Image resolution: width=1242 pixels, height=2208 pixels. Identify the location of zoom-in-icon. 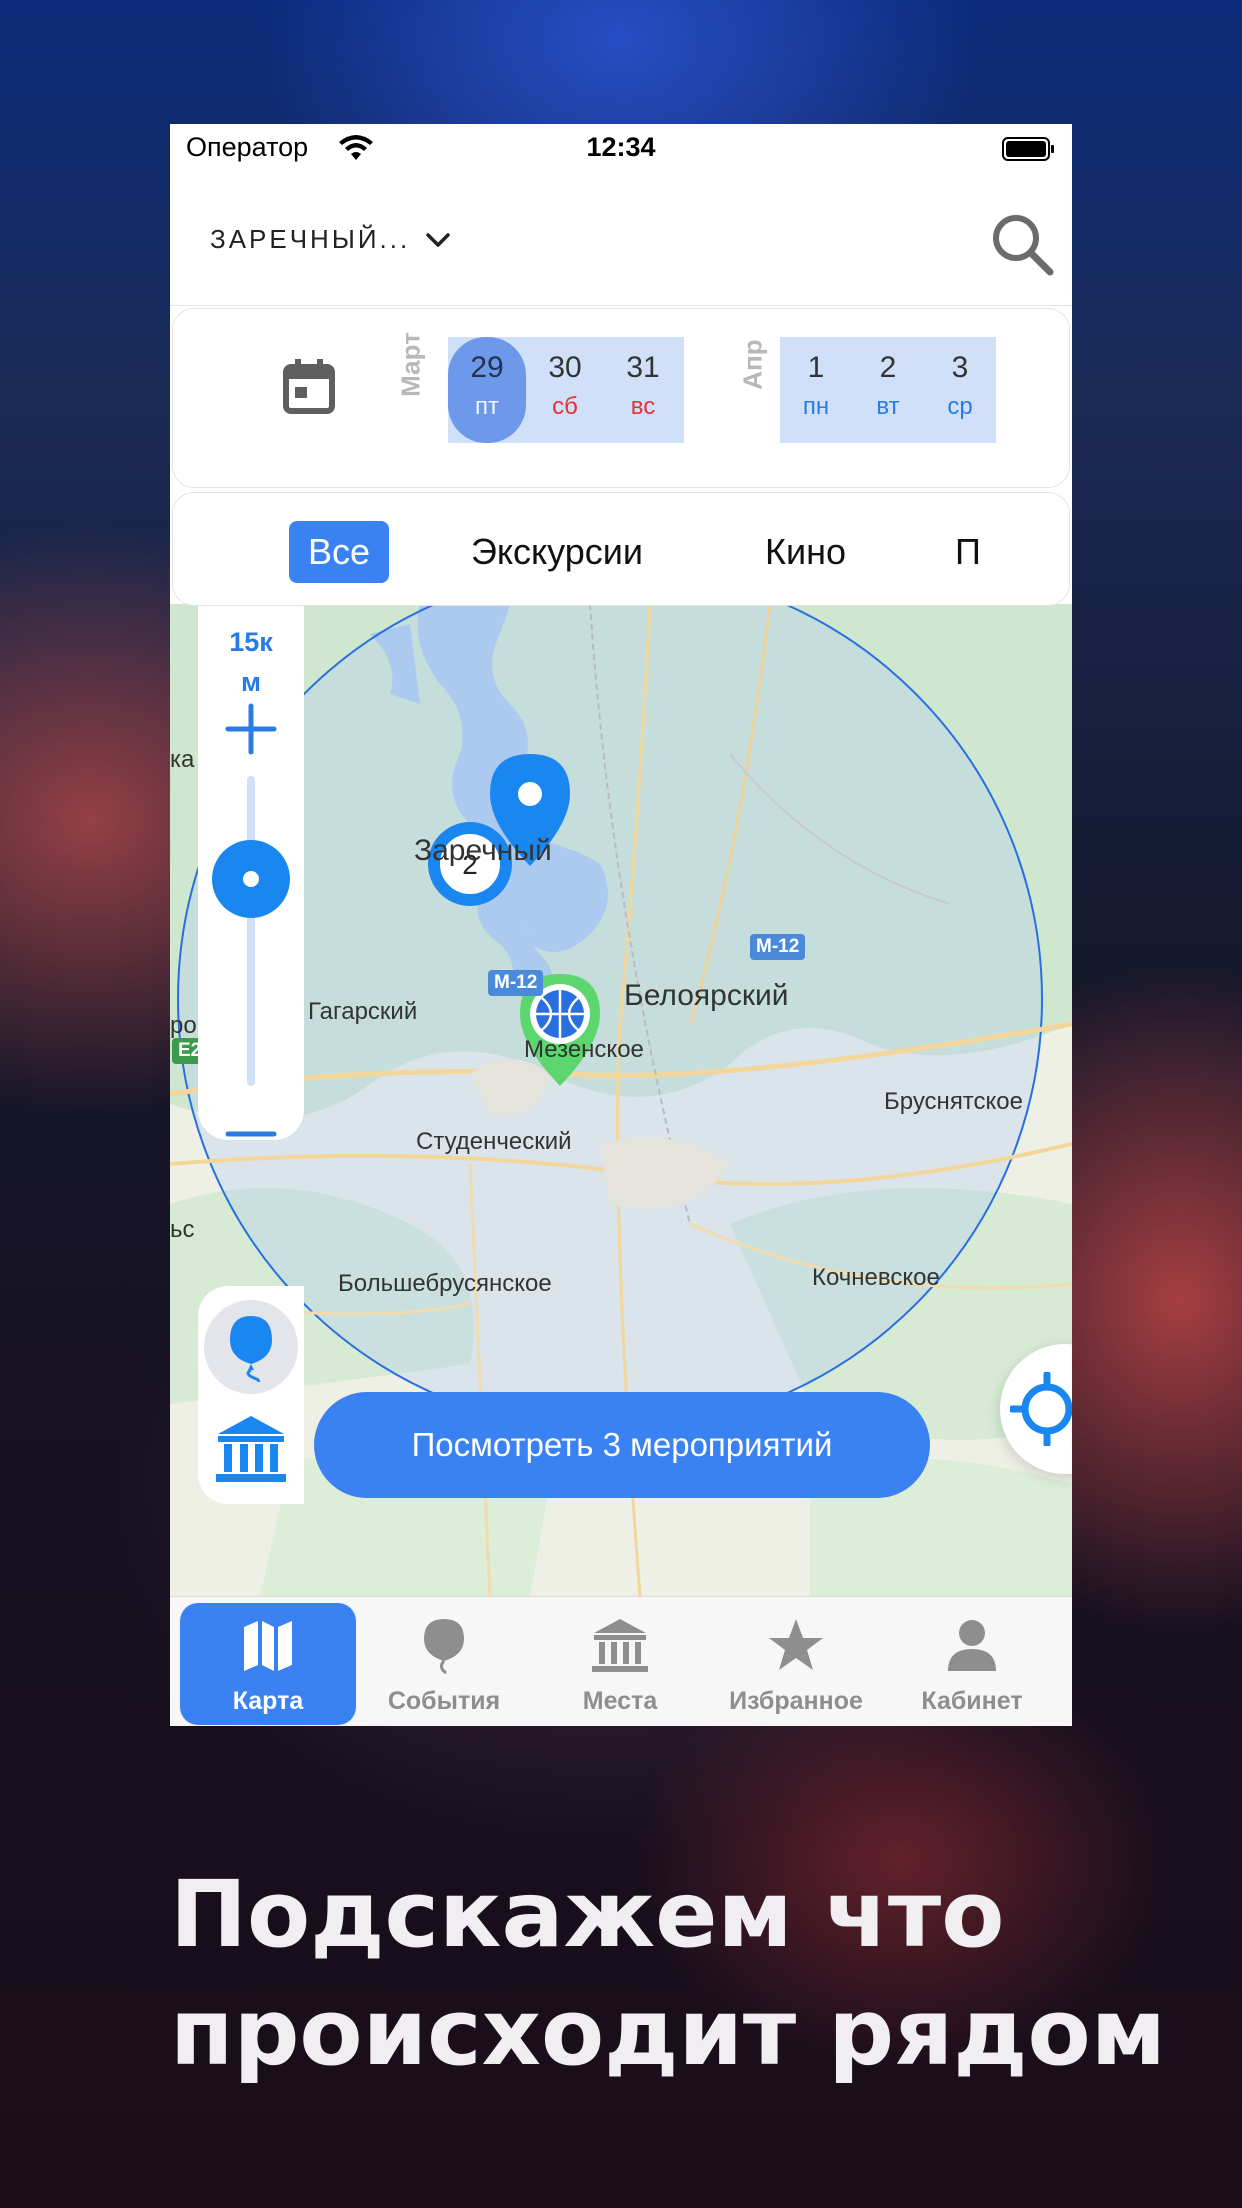
(251, 729).